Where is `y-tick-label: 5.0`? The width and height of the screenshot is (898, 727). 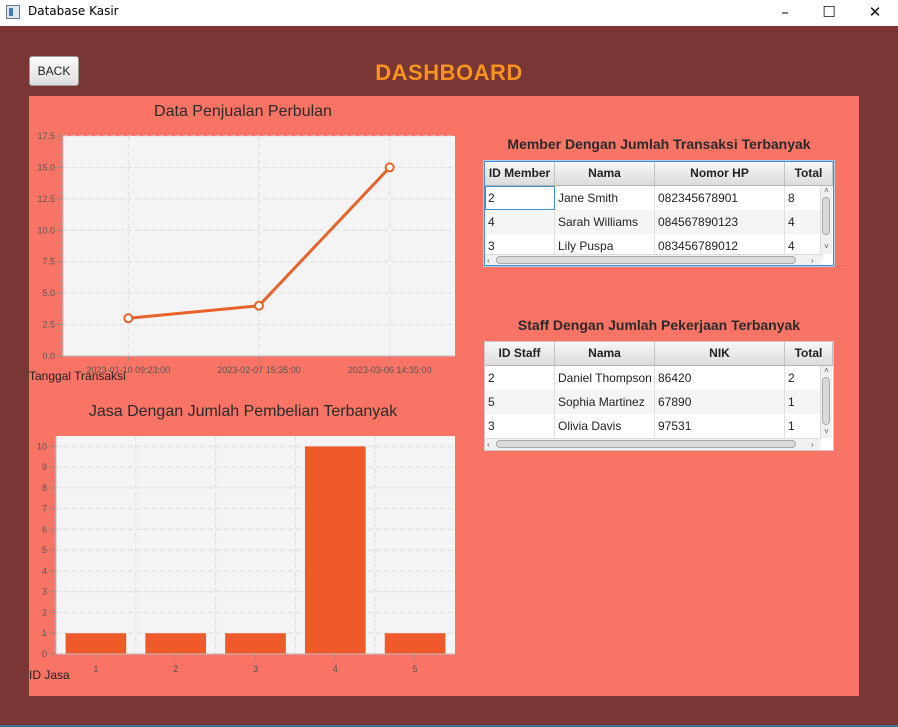
y-tick-label: 5.0 is located at coordinates (48, 293).